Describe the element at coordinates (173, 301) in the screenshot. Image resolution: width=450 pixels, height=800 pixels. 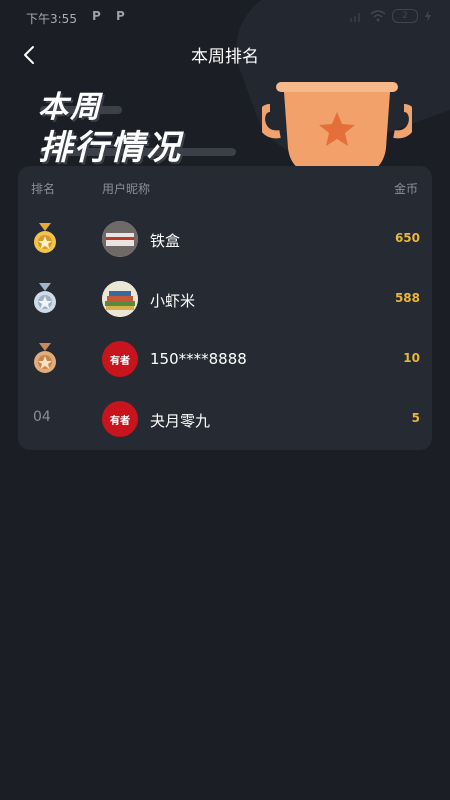
I see `nickname: 小虾米` at that location.